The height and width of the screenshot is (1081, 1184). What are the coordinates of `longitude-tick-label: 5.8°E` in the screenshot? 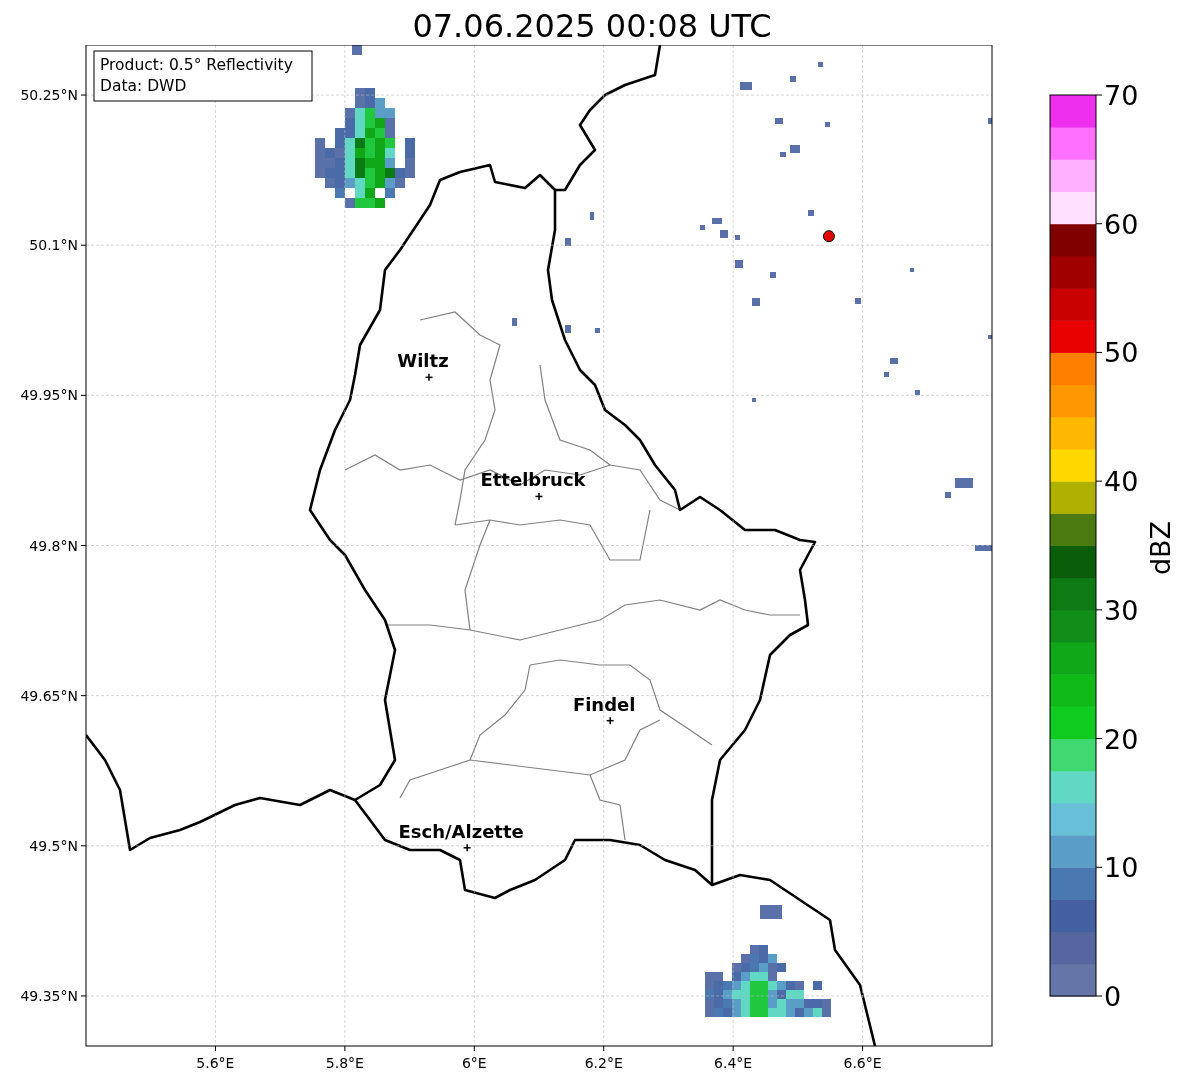 It's located at (344, 1063).